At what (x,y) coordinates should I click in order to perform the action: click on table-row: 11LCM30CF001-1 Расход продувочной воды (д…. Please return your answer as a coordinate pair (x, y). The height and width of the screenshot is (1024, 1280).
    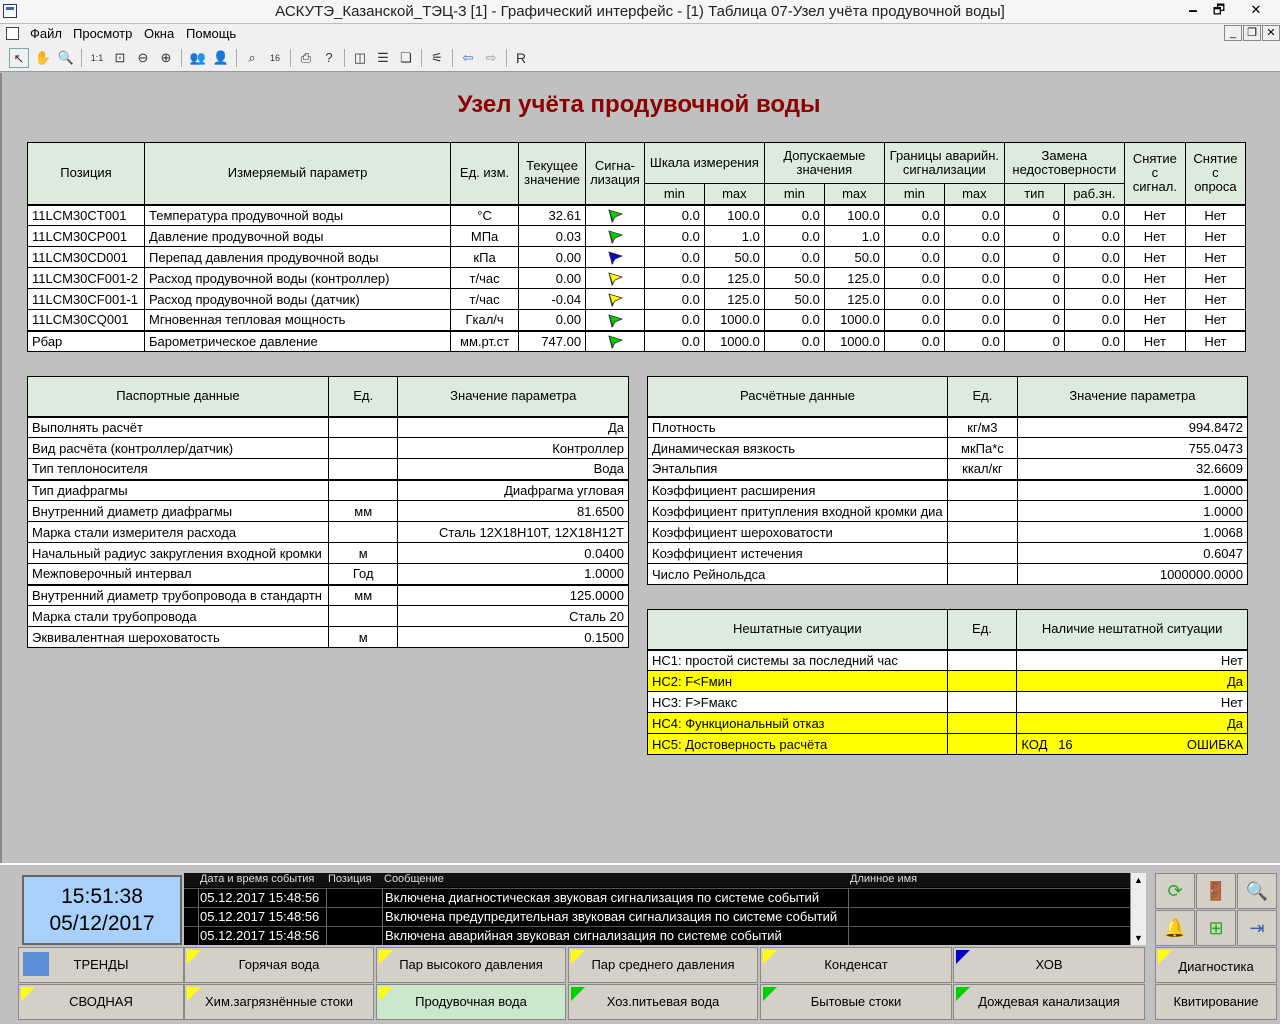
    Looking at the image, I should click on (636, 299).